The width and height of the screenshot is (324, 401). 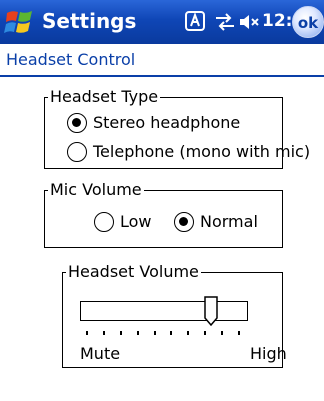 What do you see at coordinates (211, 311) in the screenshot?
I see `slider-thumb` at bounding box center [211, 311].